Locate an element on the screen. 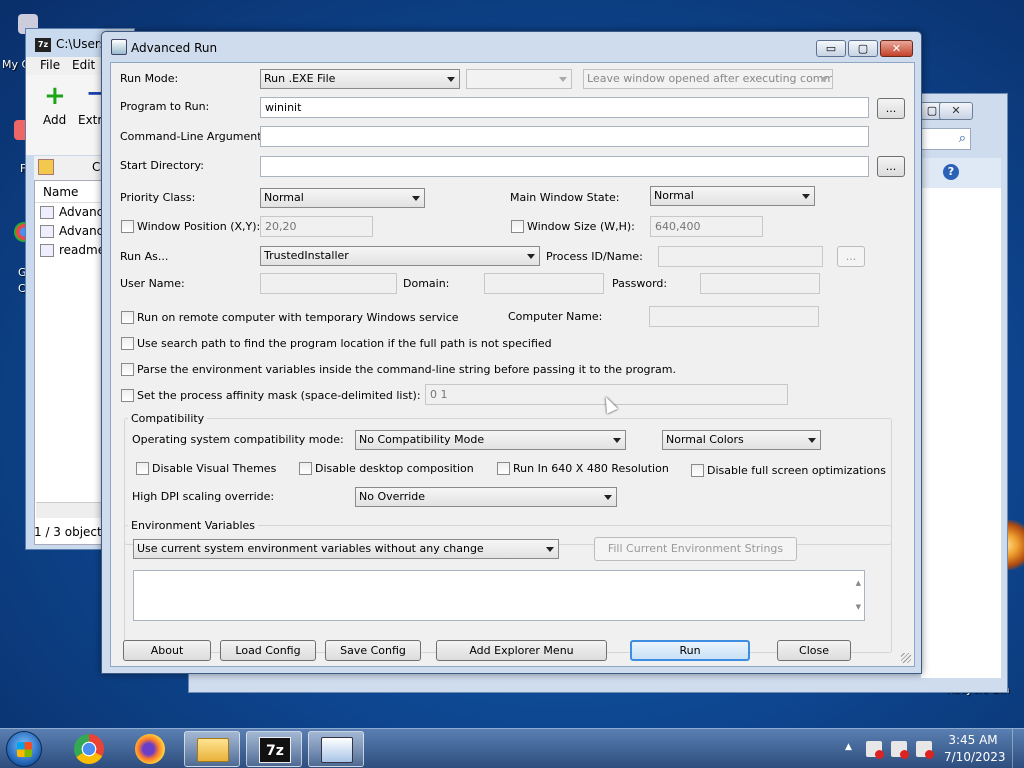 This screenshot has width=1024, height=768. taskbar: 7z ▲ 3:45 AM 7/10/2023 is located at coordinates (512, 748).